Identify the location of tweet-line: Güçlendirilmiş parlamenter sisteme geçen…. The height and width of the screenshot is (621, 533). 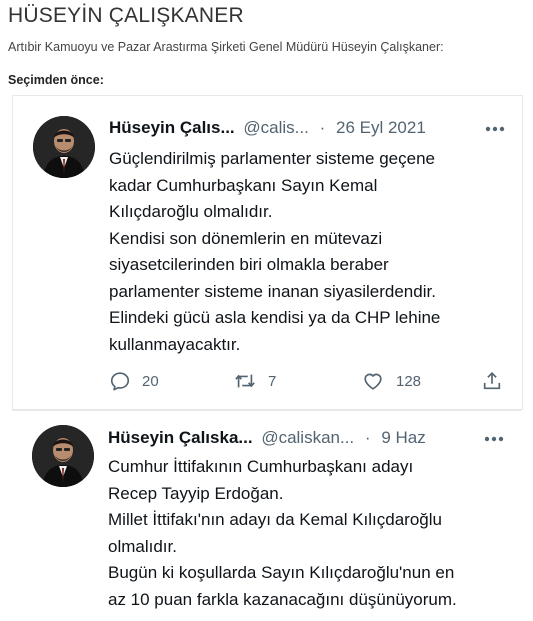
(272, 158).